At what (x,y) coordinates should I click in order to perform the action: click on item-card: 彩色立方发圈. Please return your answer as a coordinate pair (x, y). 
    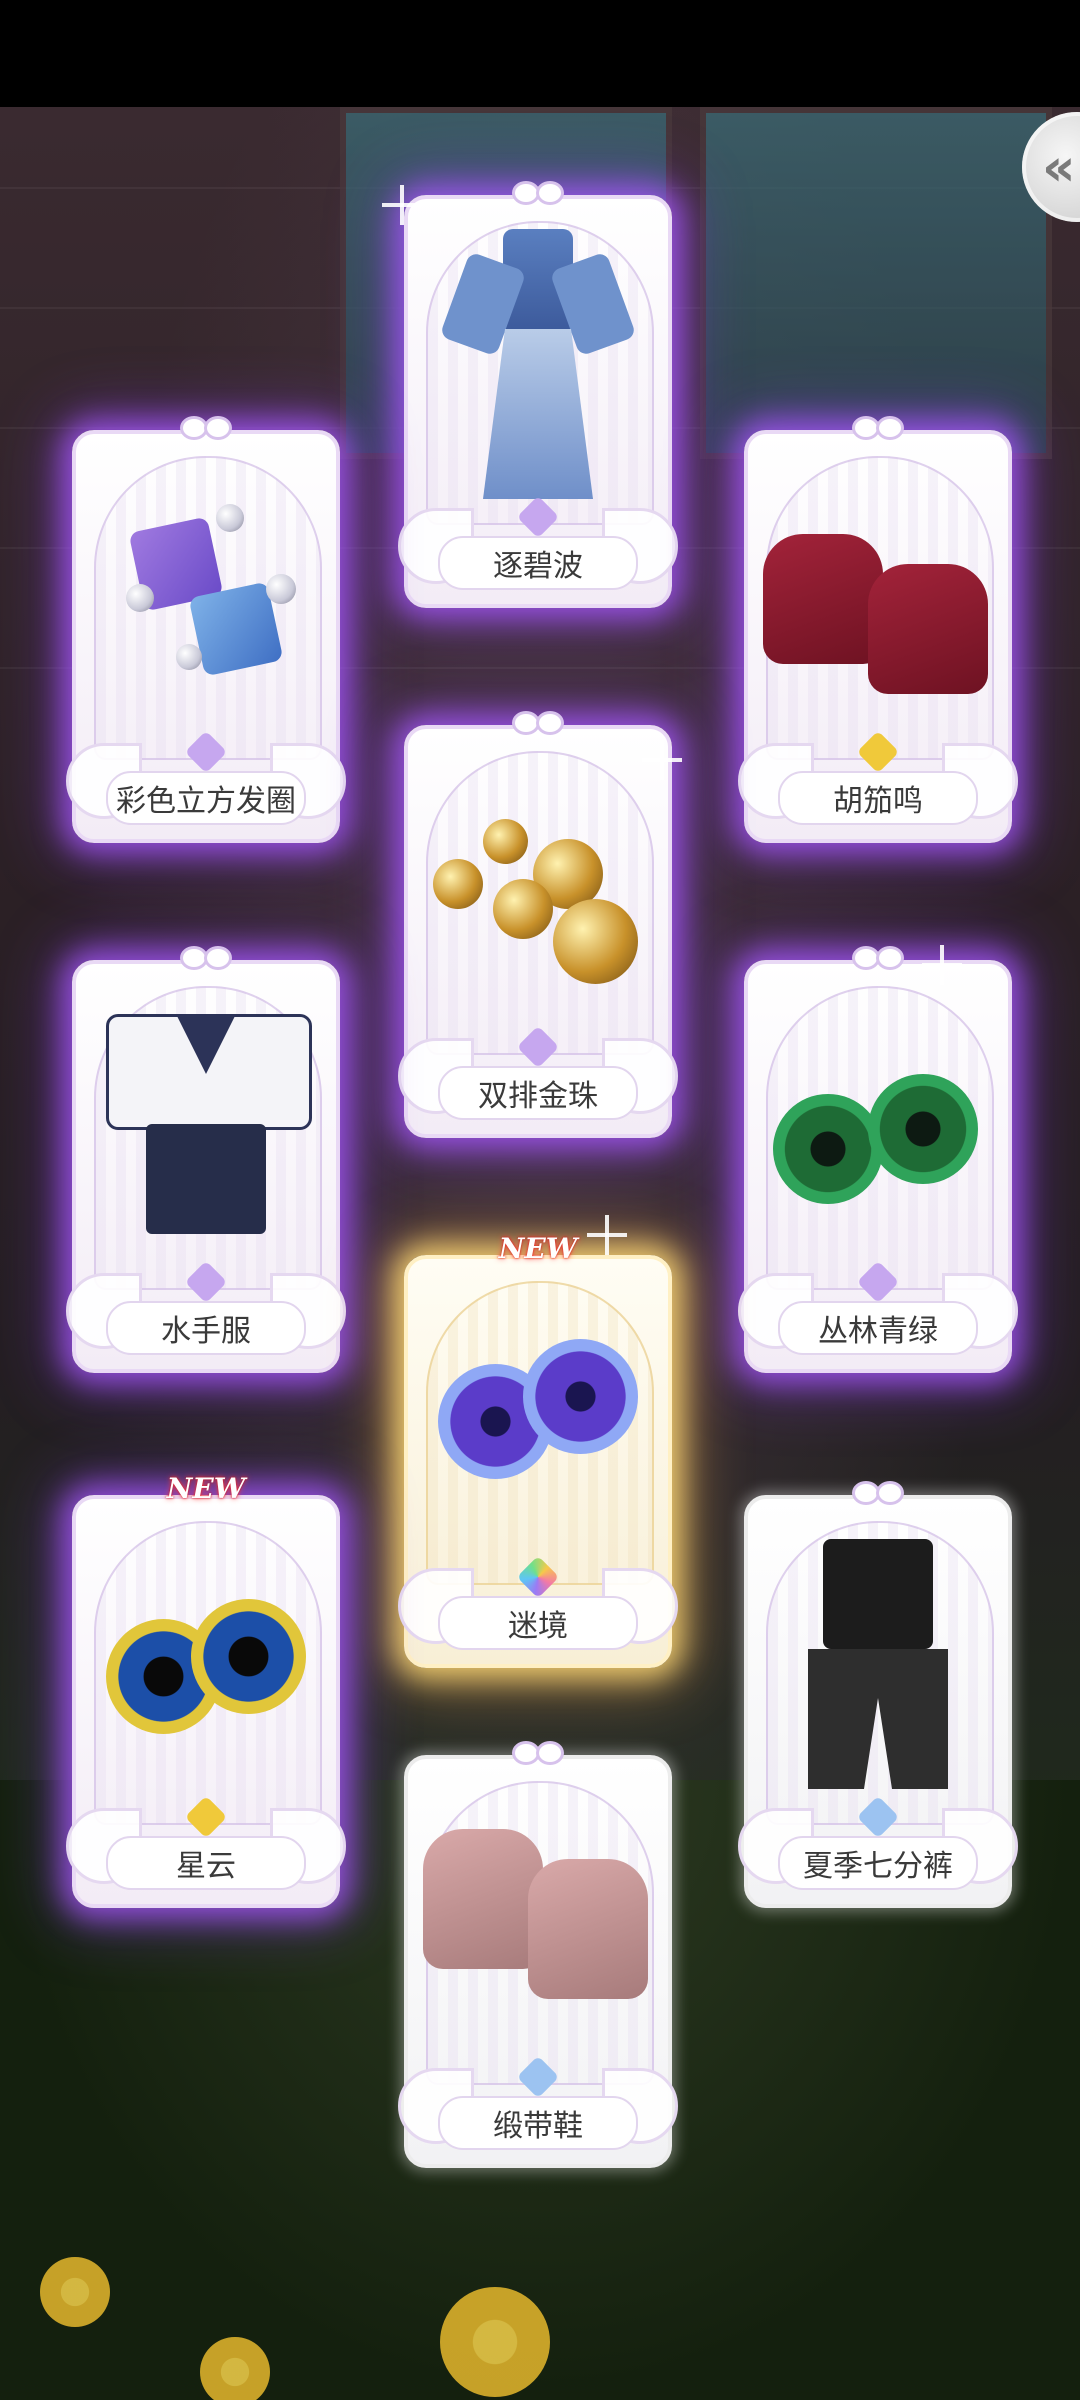
    Looking at the image, I should click on (206, 629).